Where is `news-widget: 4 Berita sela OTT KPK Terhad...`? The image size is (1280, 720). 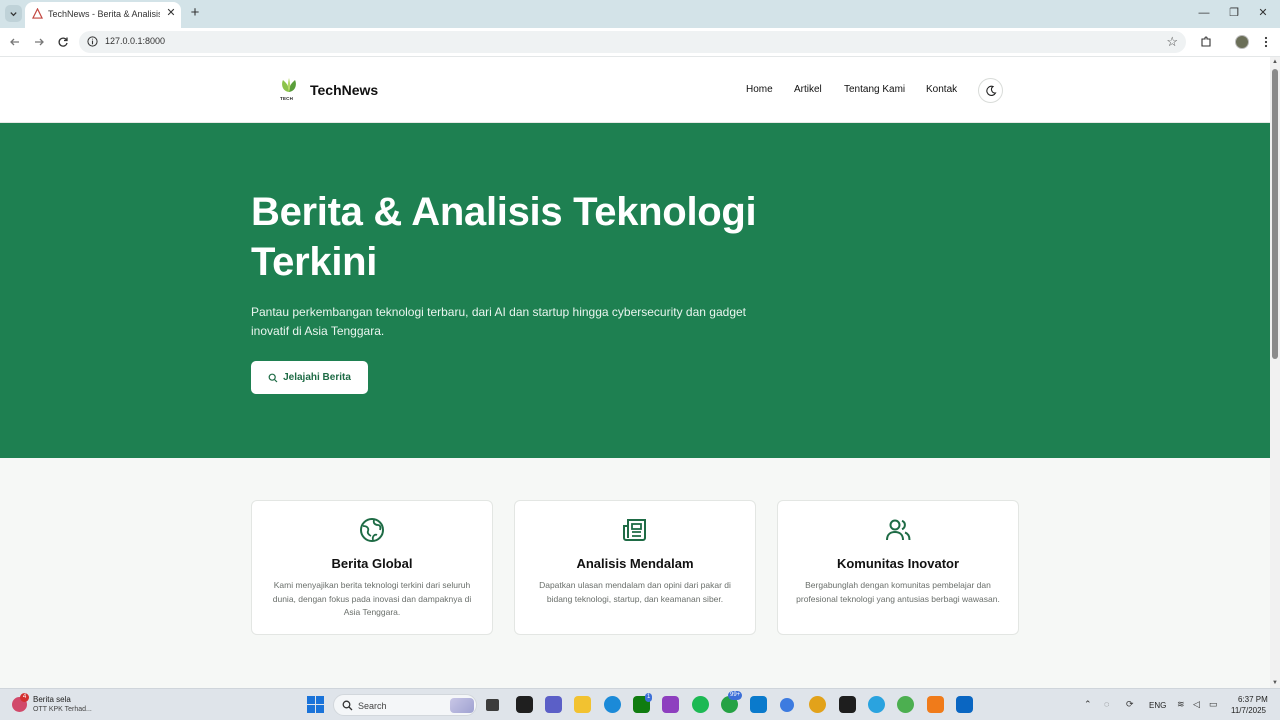
news-widget: 4 Berita sela OTT KPK Terhad... is located at coordinates (67, 704).